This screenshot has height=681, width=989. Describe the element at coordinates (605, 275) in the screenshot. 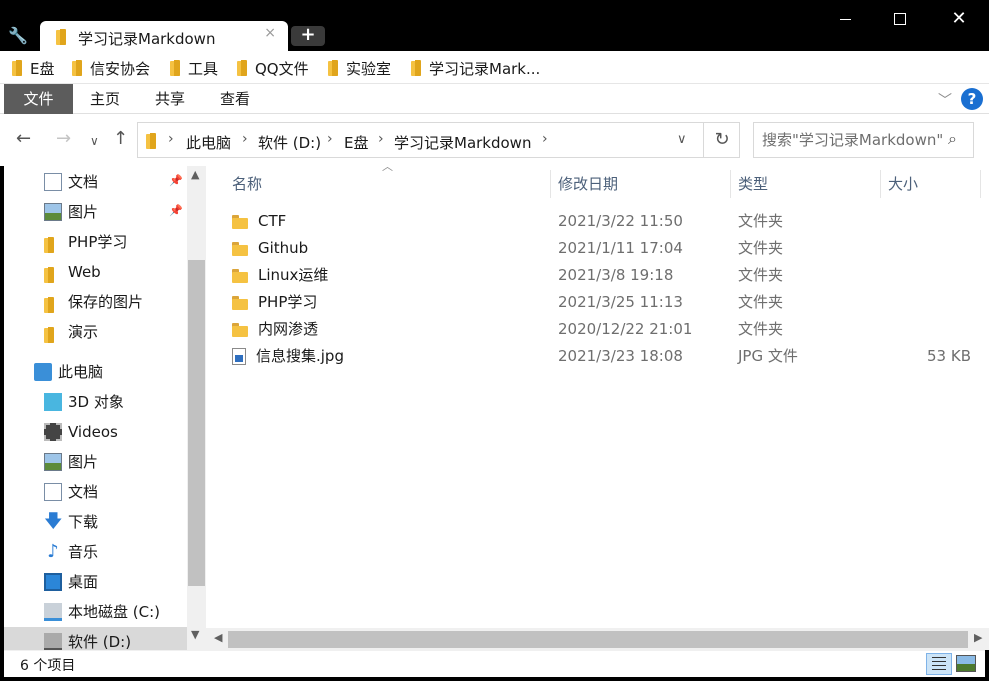

I see `table-row: Linux运维 2021/3/8 19:18 文件夹` at that location.